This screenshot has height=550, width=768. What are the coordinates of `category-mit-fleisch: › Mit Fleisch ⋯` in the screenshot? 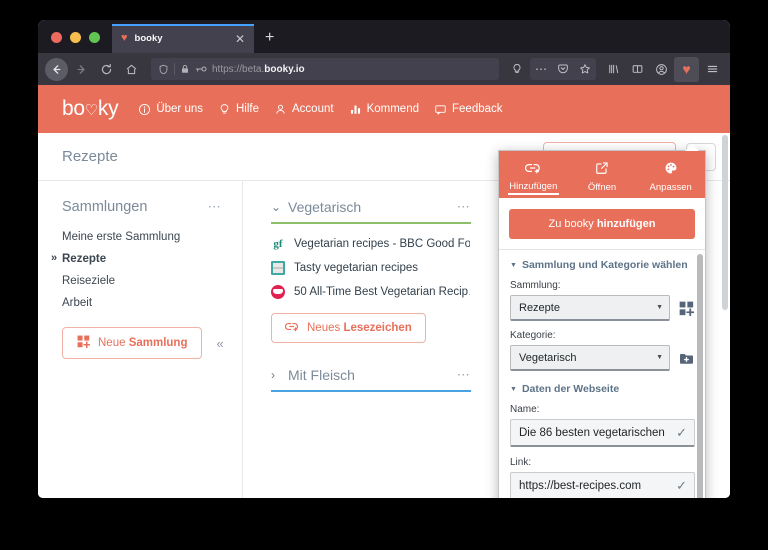 It's located at (371, 379).